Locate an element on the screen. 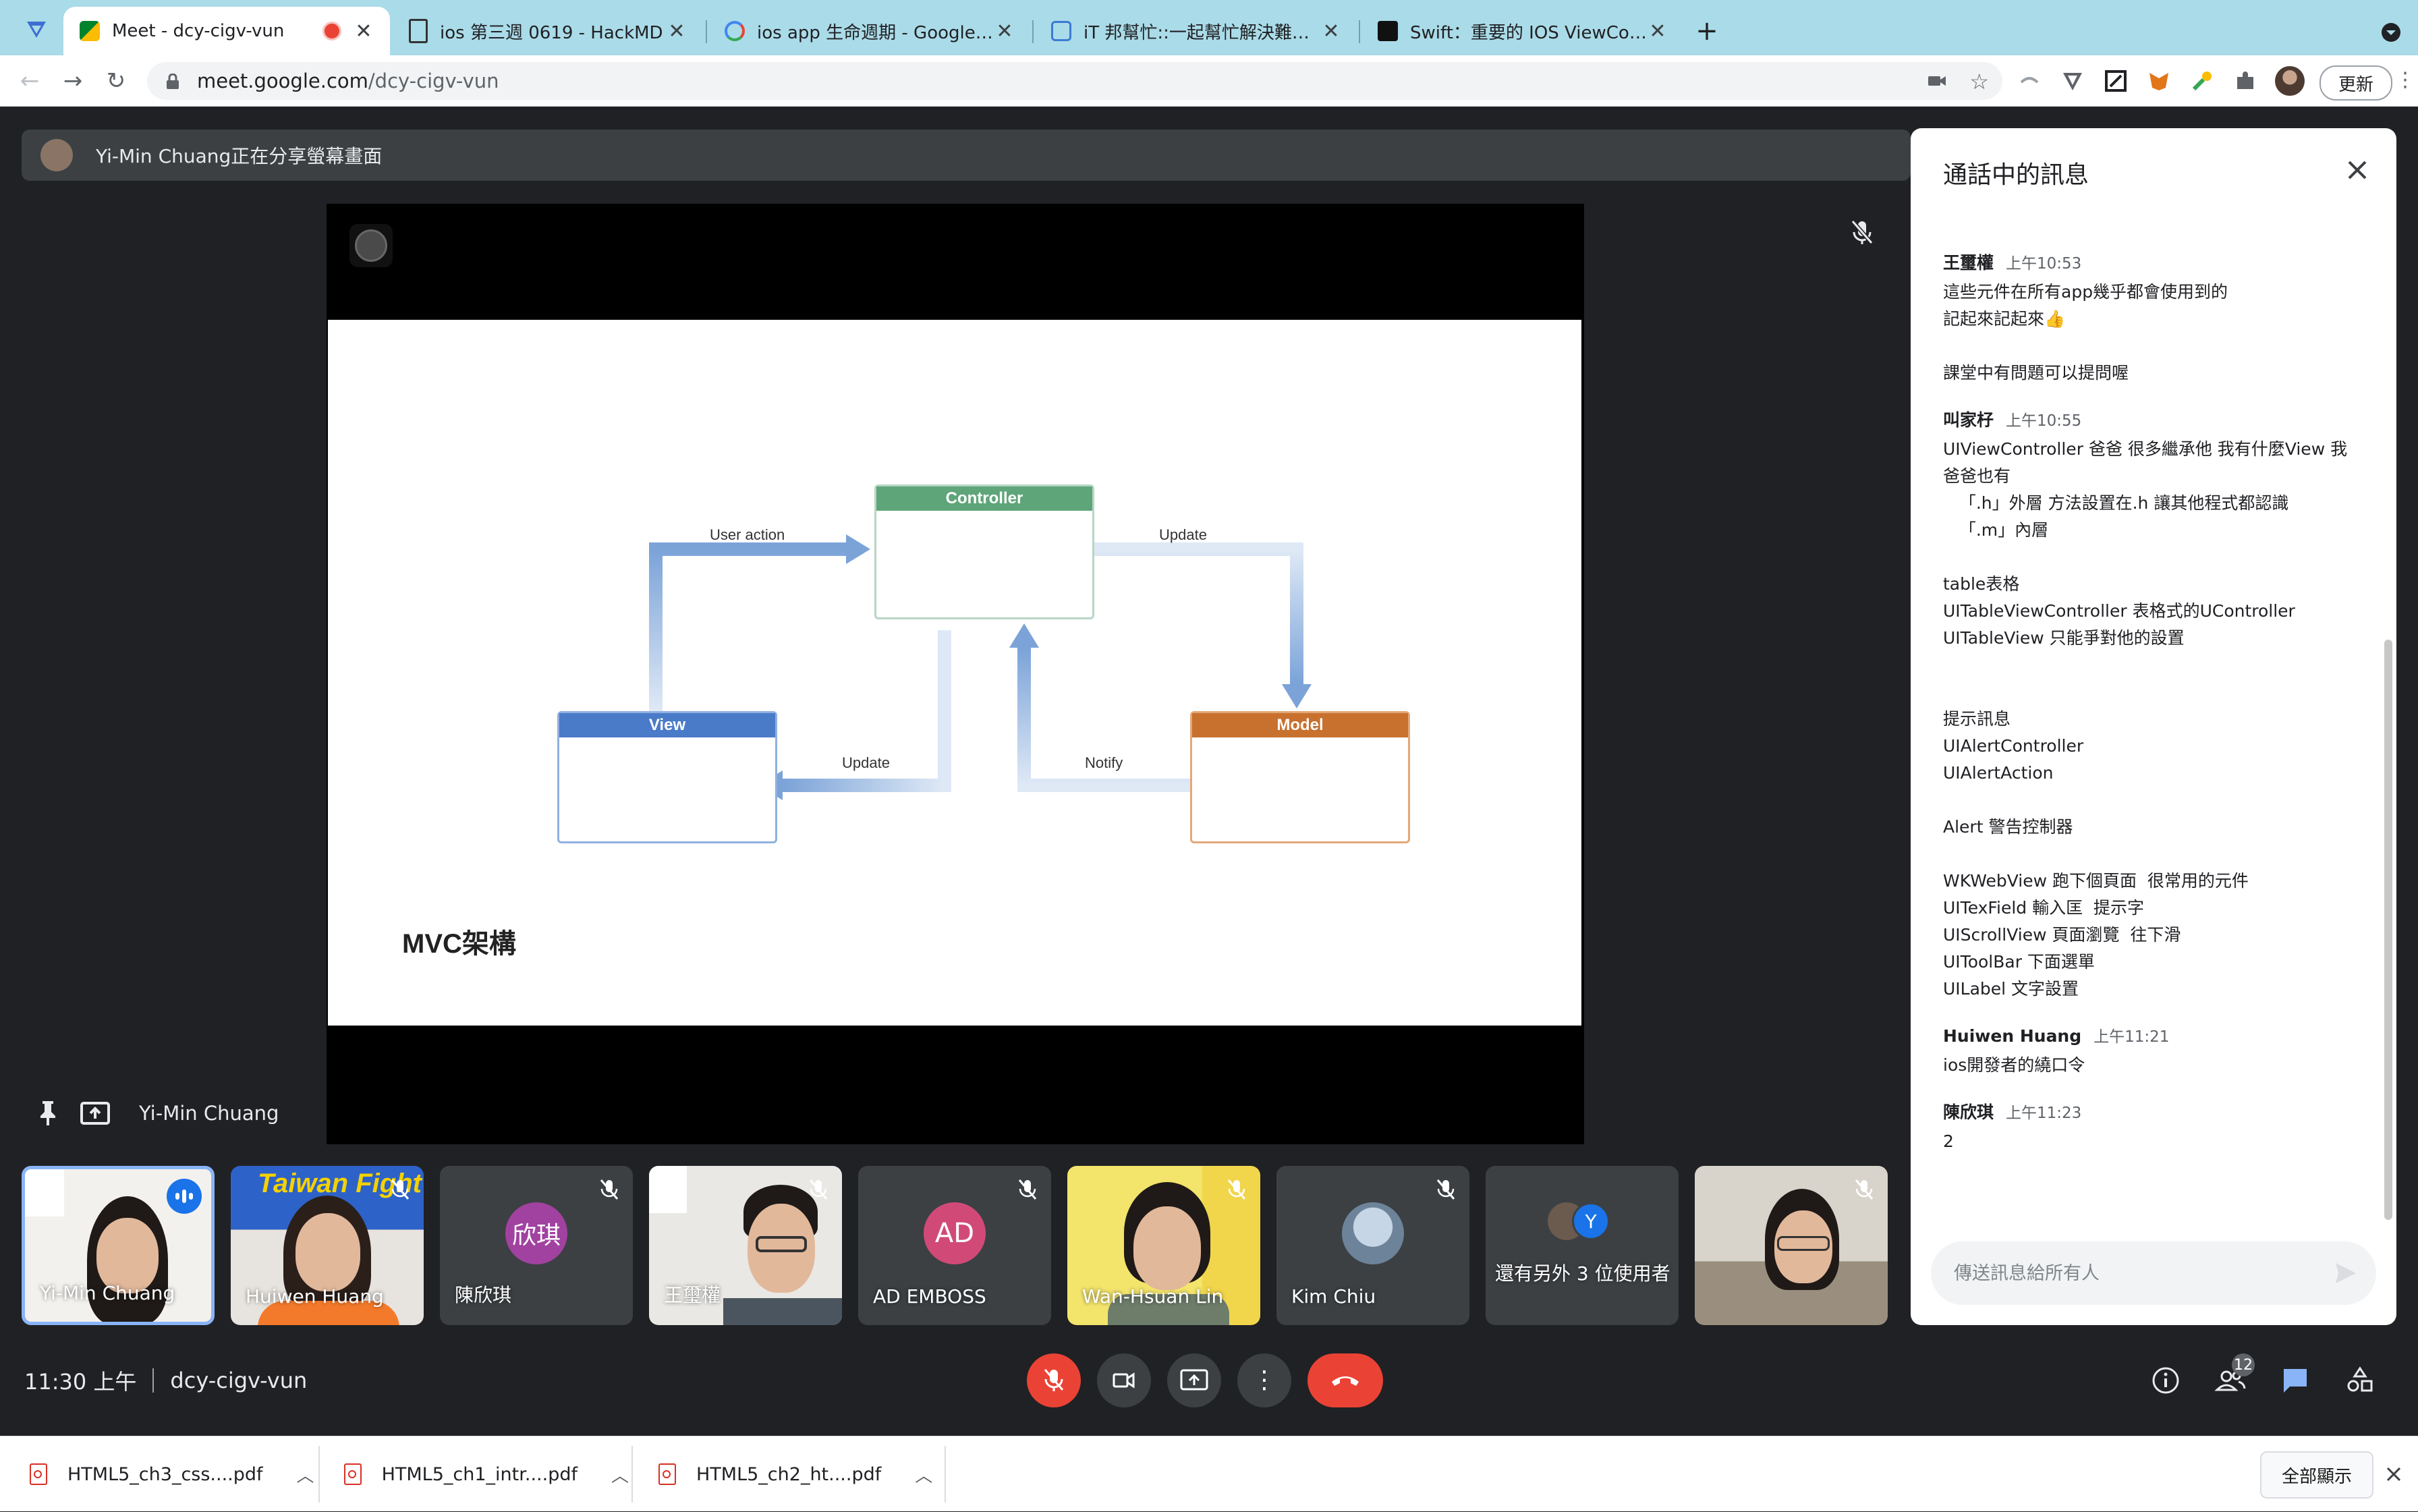  divider is located at coordinates (153, 1380).